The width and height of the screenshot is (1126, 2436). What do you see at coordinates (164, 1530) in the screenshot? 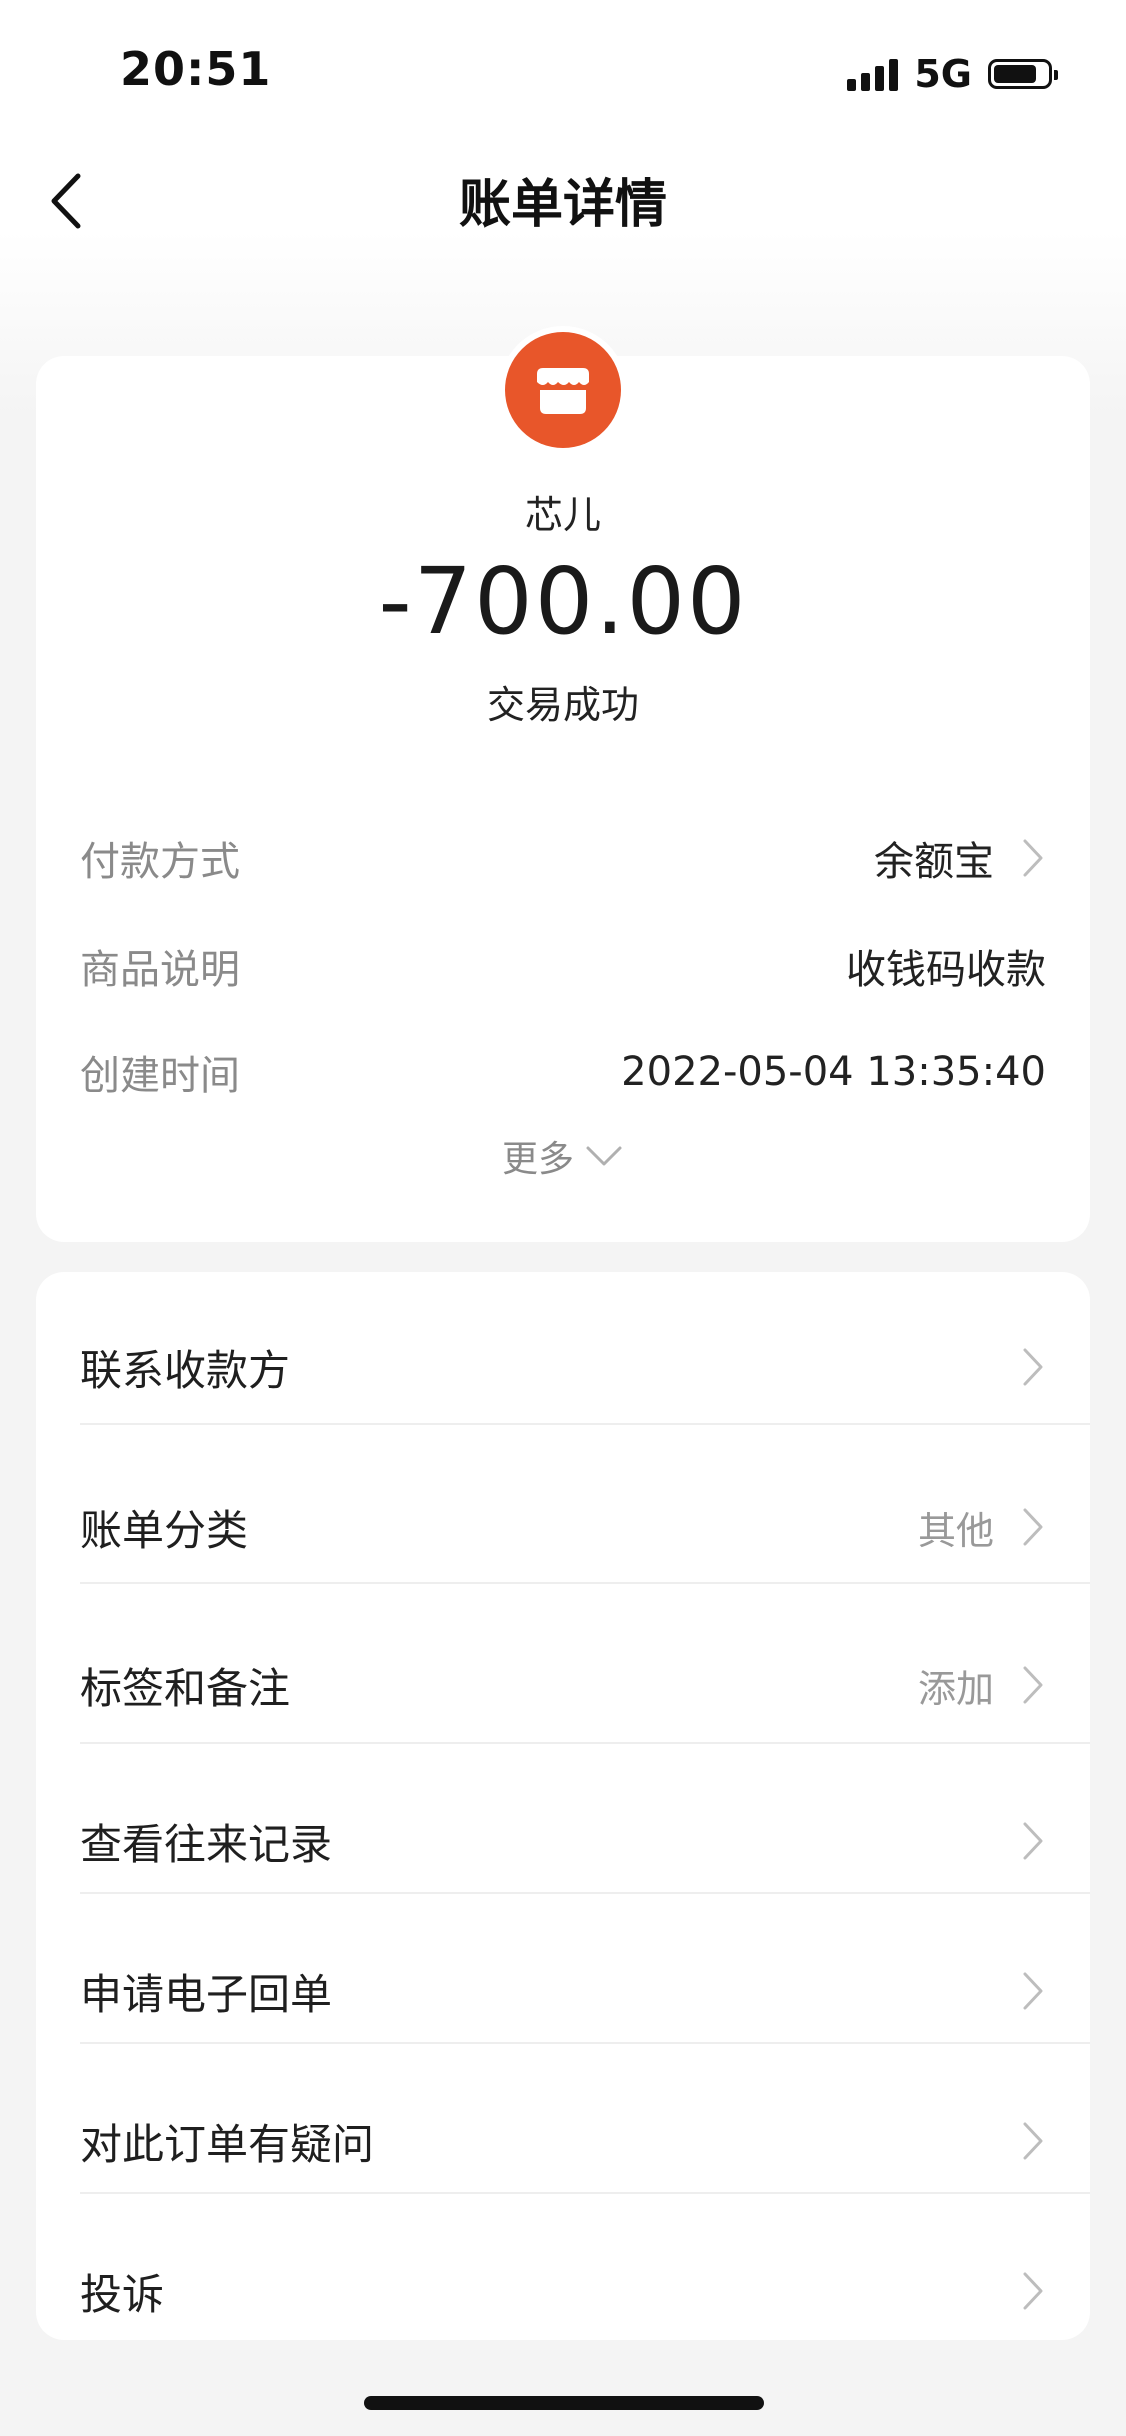
I see `row-label: 账单分类` at bounding box center [164, 1530].